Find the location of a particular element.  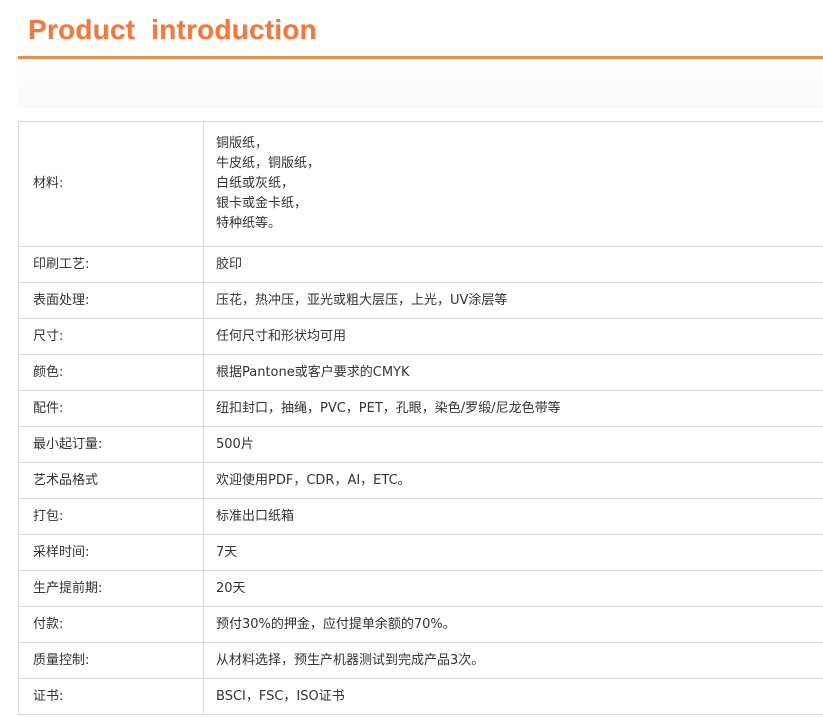

table-row: 证书: BSCI，FSC，ISO证书 is located at coordinates (420, 696).